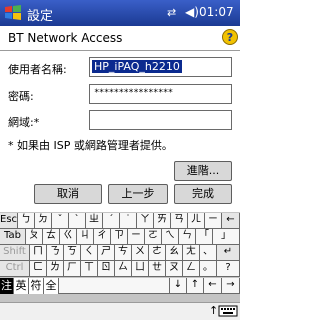 This screenshot has width=320, height=321. What do you see at coordinates (15, 269) in the screenshot?
I see `ctrl-key: Ctrl` at bounding box center [15, 269].